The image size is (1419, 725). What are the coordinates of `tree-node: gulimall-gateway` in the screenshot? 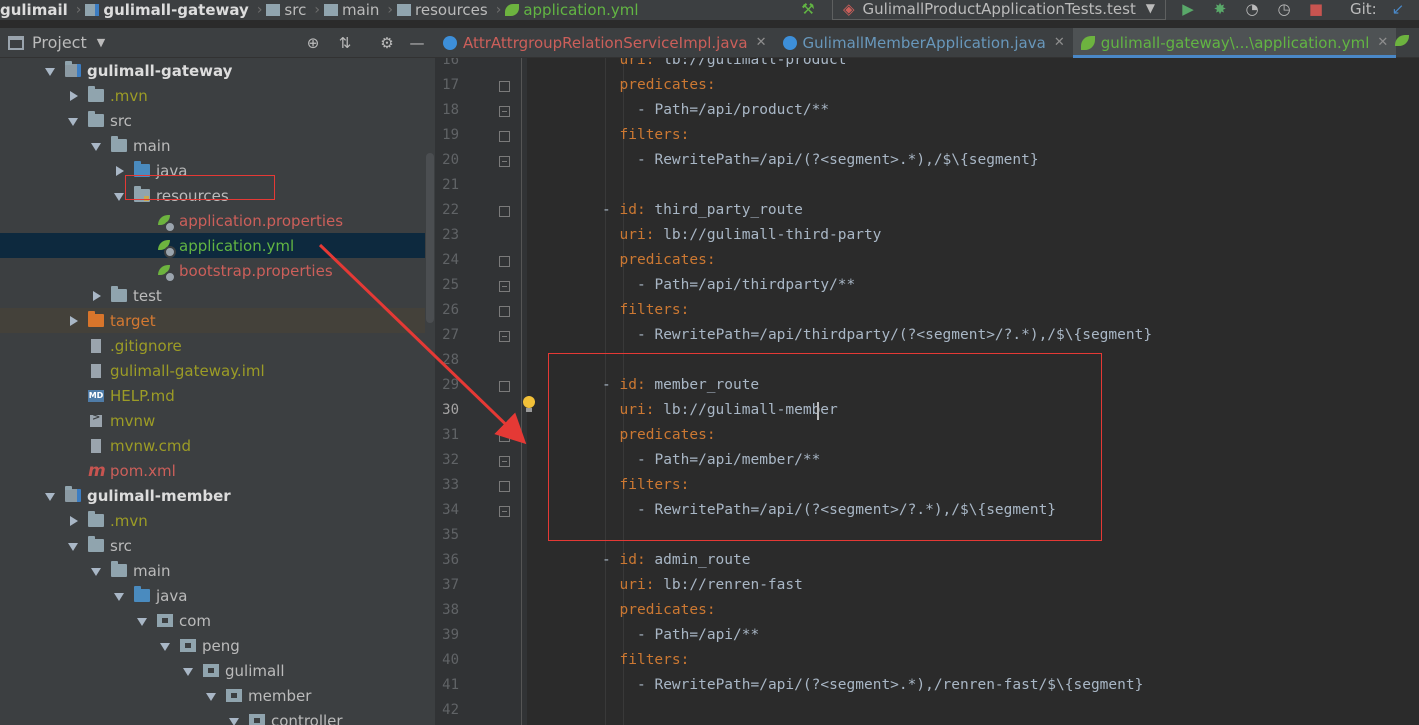 It's located at (212, 70).